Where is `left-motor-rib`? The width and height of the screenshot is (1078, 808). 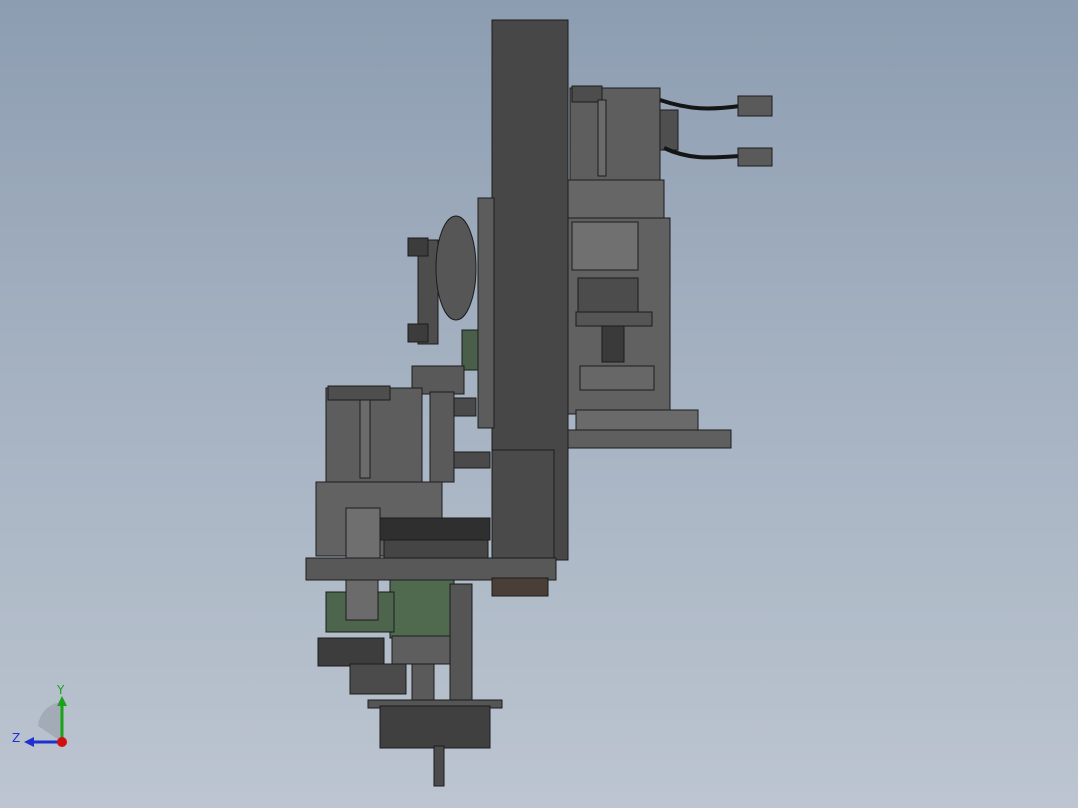 left-motor-rib is located at coordinates (365, 439).